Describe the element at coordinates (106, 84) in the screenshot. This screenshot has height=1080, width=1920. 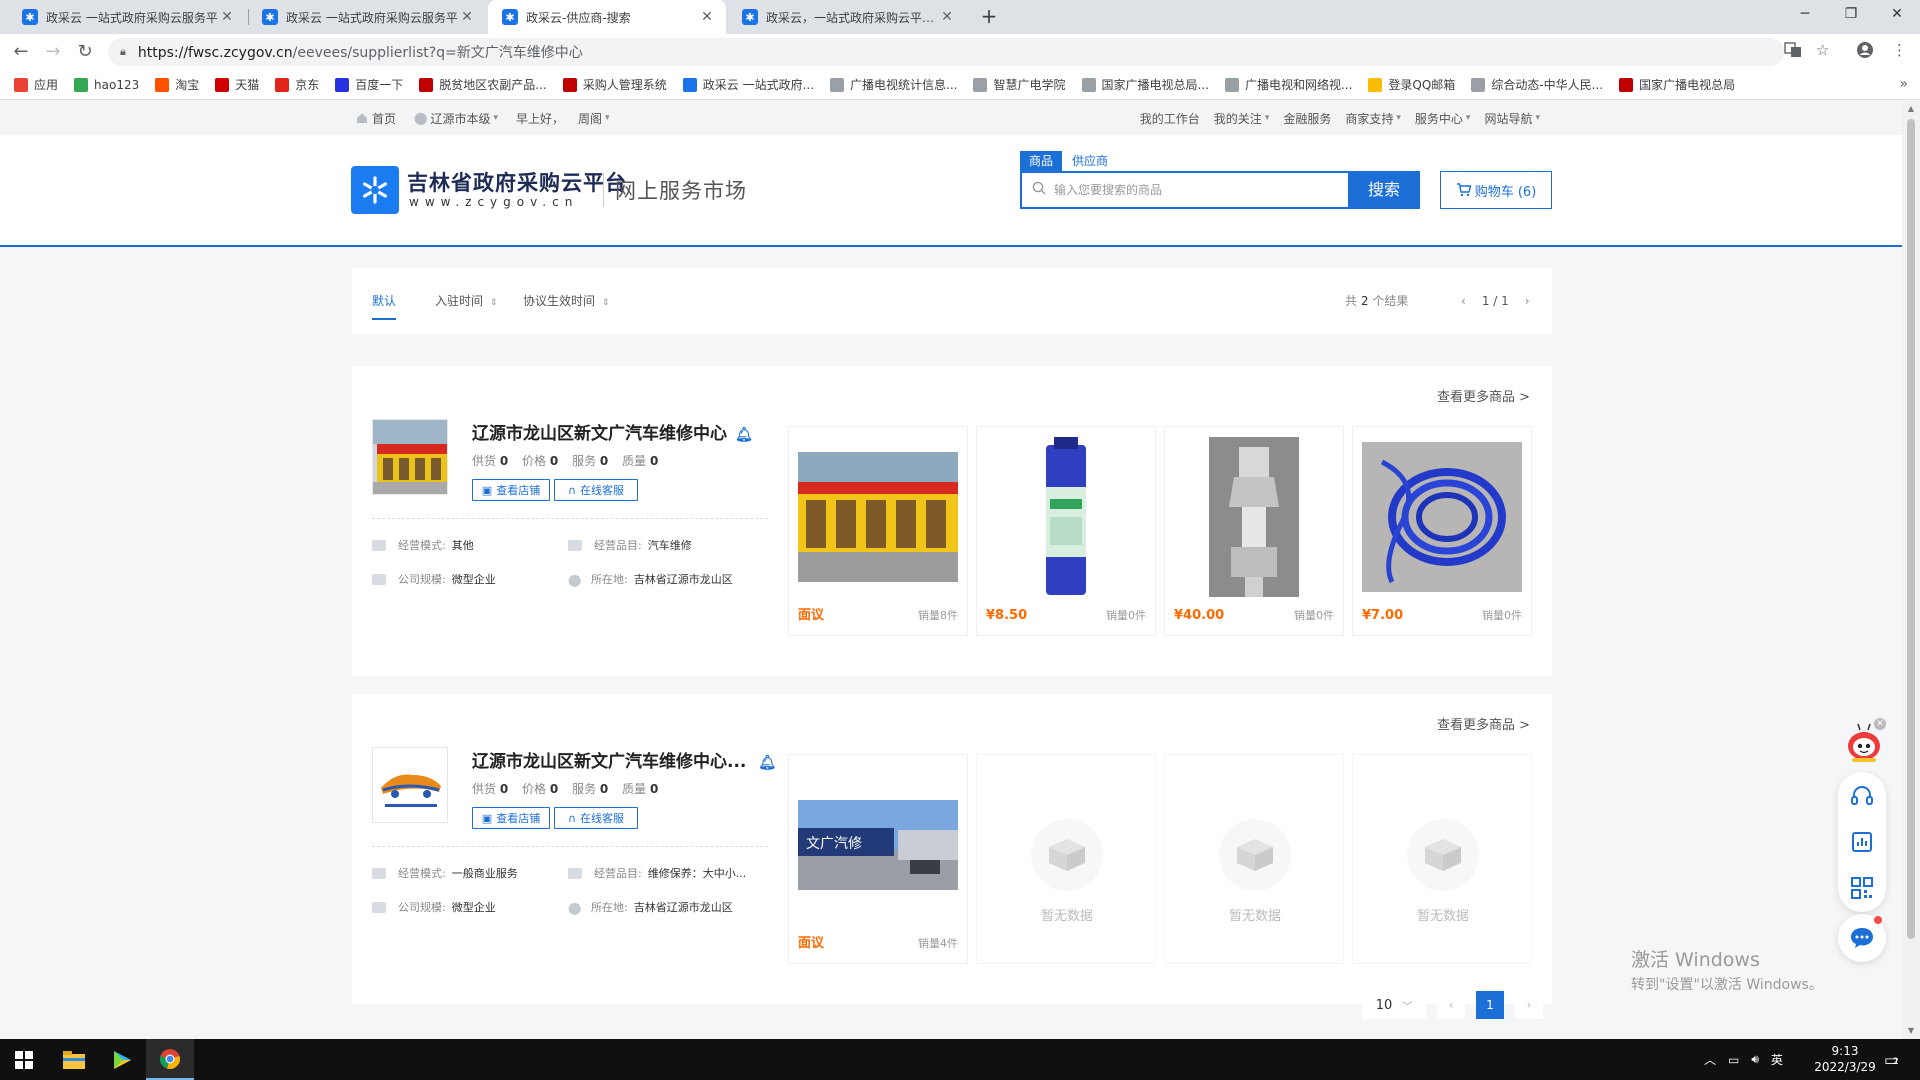
I see `bookmark-item: hao123` at that location.